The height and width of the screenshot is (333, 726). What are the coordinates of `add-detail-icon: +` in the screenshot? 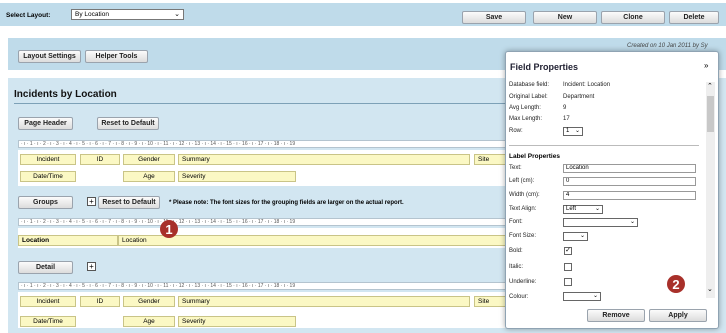 It's located at (91, 266).